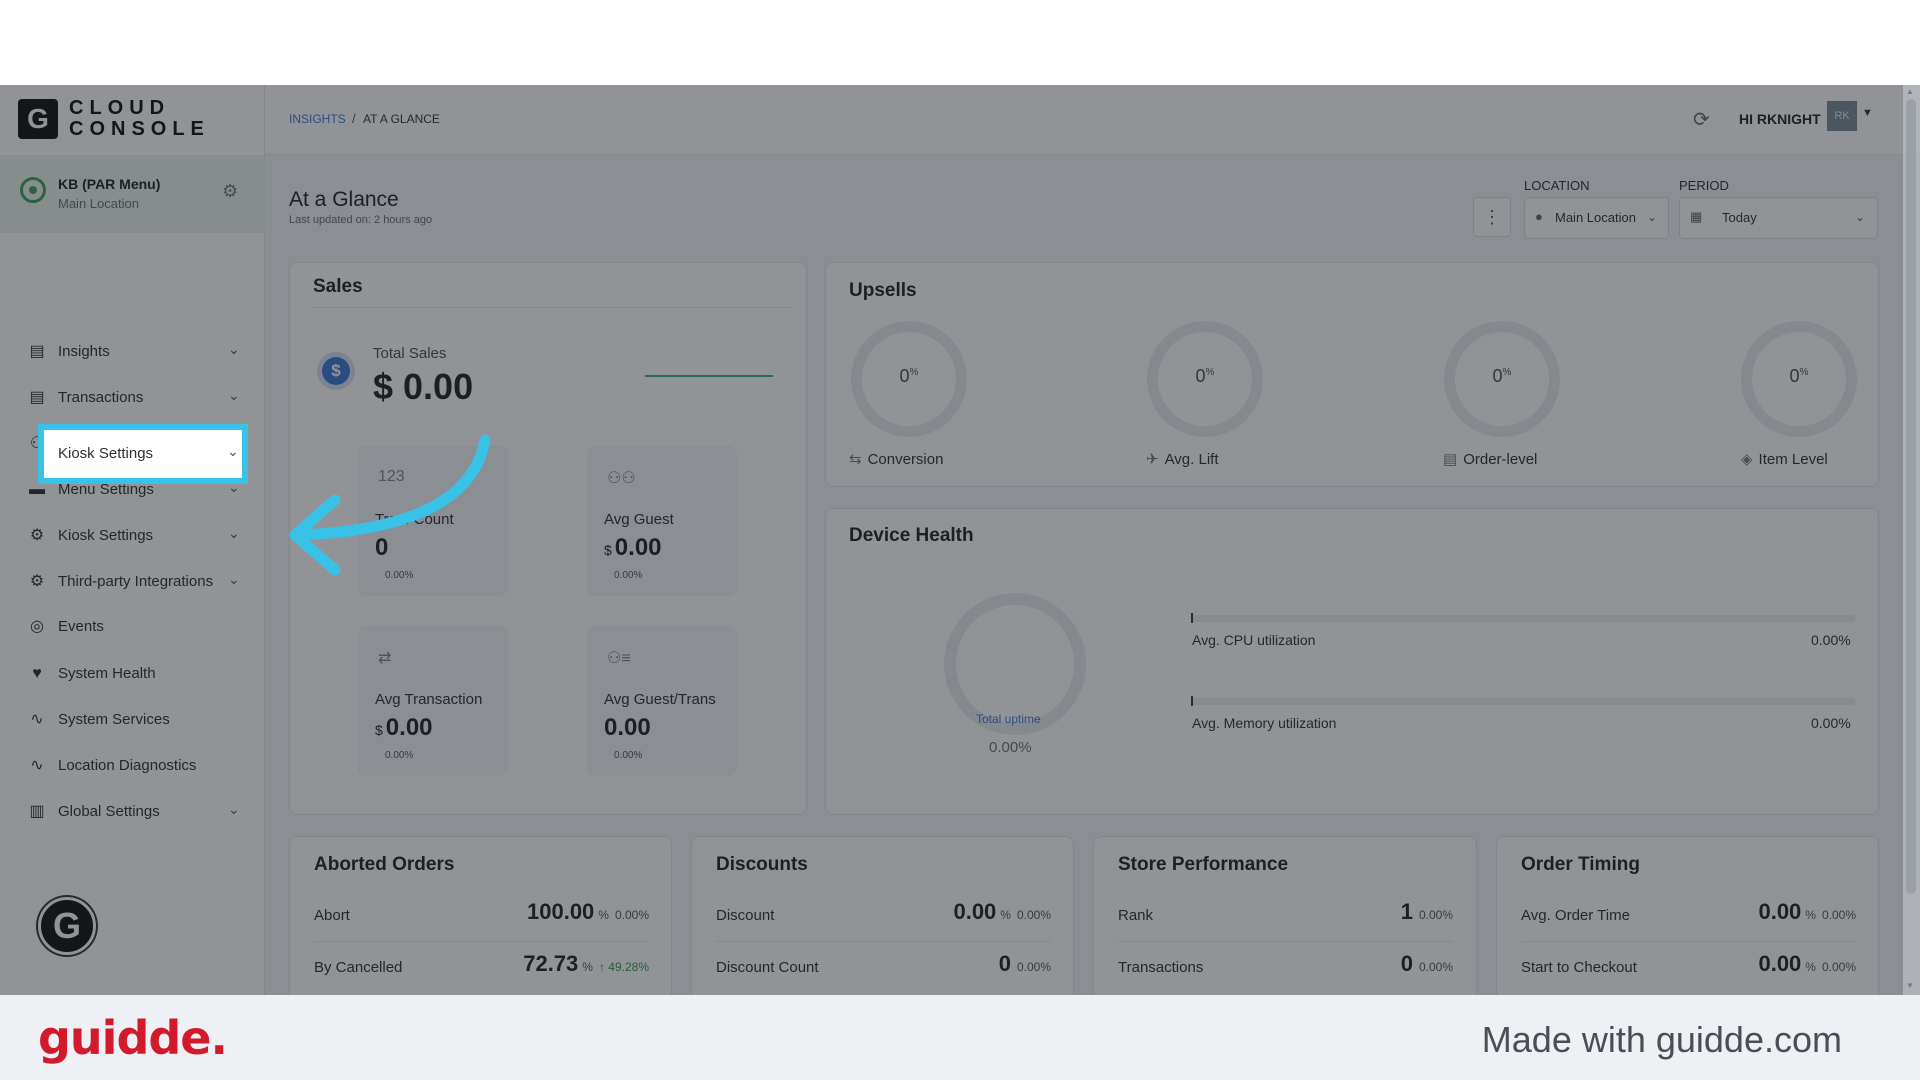 This screenshot has width=1920, height=1080. Describe the element at coordinates (133, 1038) in the screenshot. I see `guidde-logo: guidde.` at that location.